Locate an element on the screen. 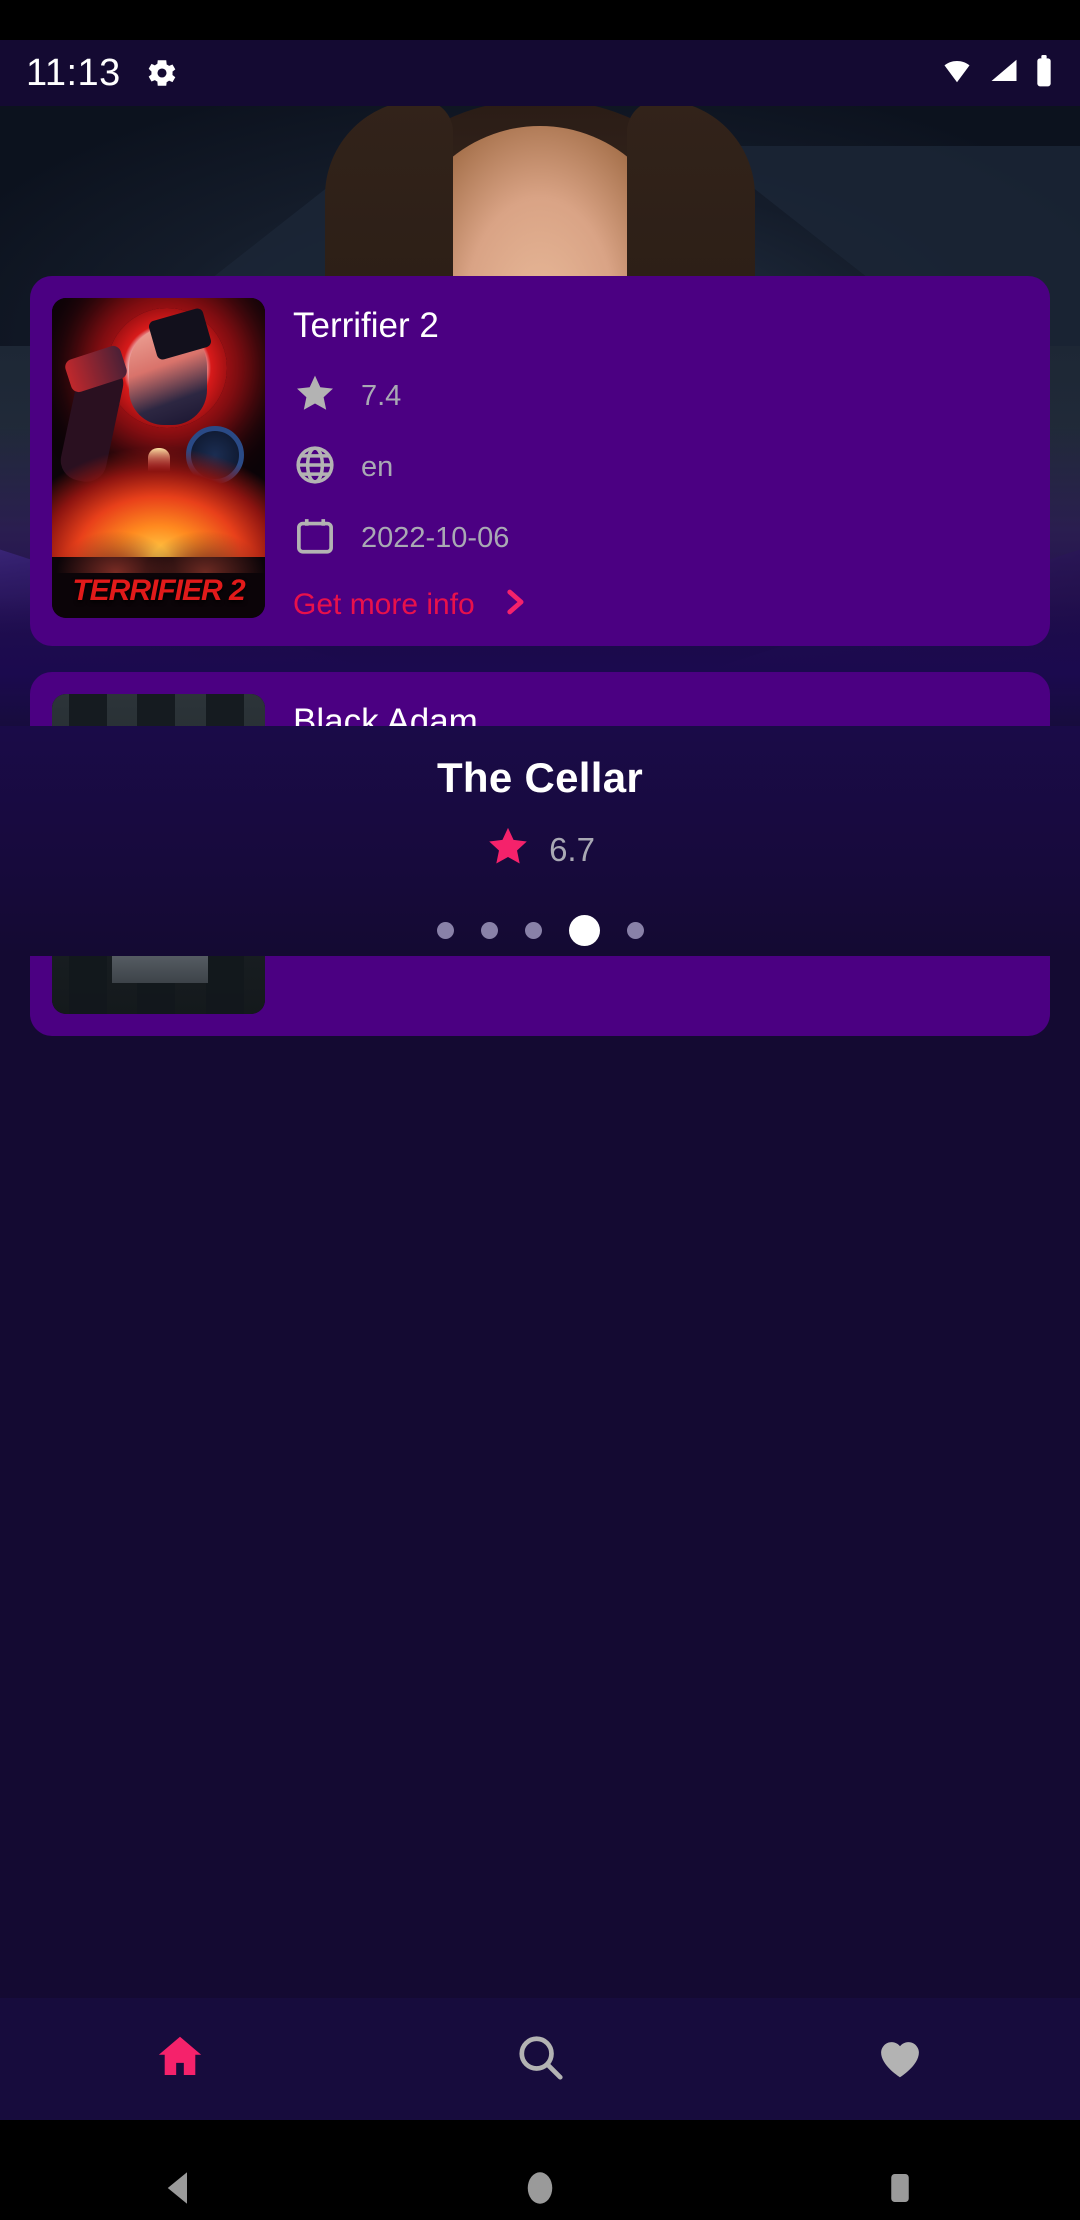 Image resolution: width=1080 pixels, height=2220 pixels. system-home-button is located at coordinates (540, 2190).